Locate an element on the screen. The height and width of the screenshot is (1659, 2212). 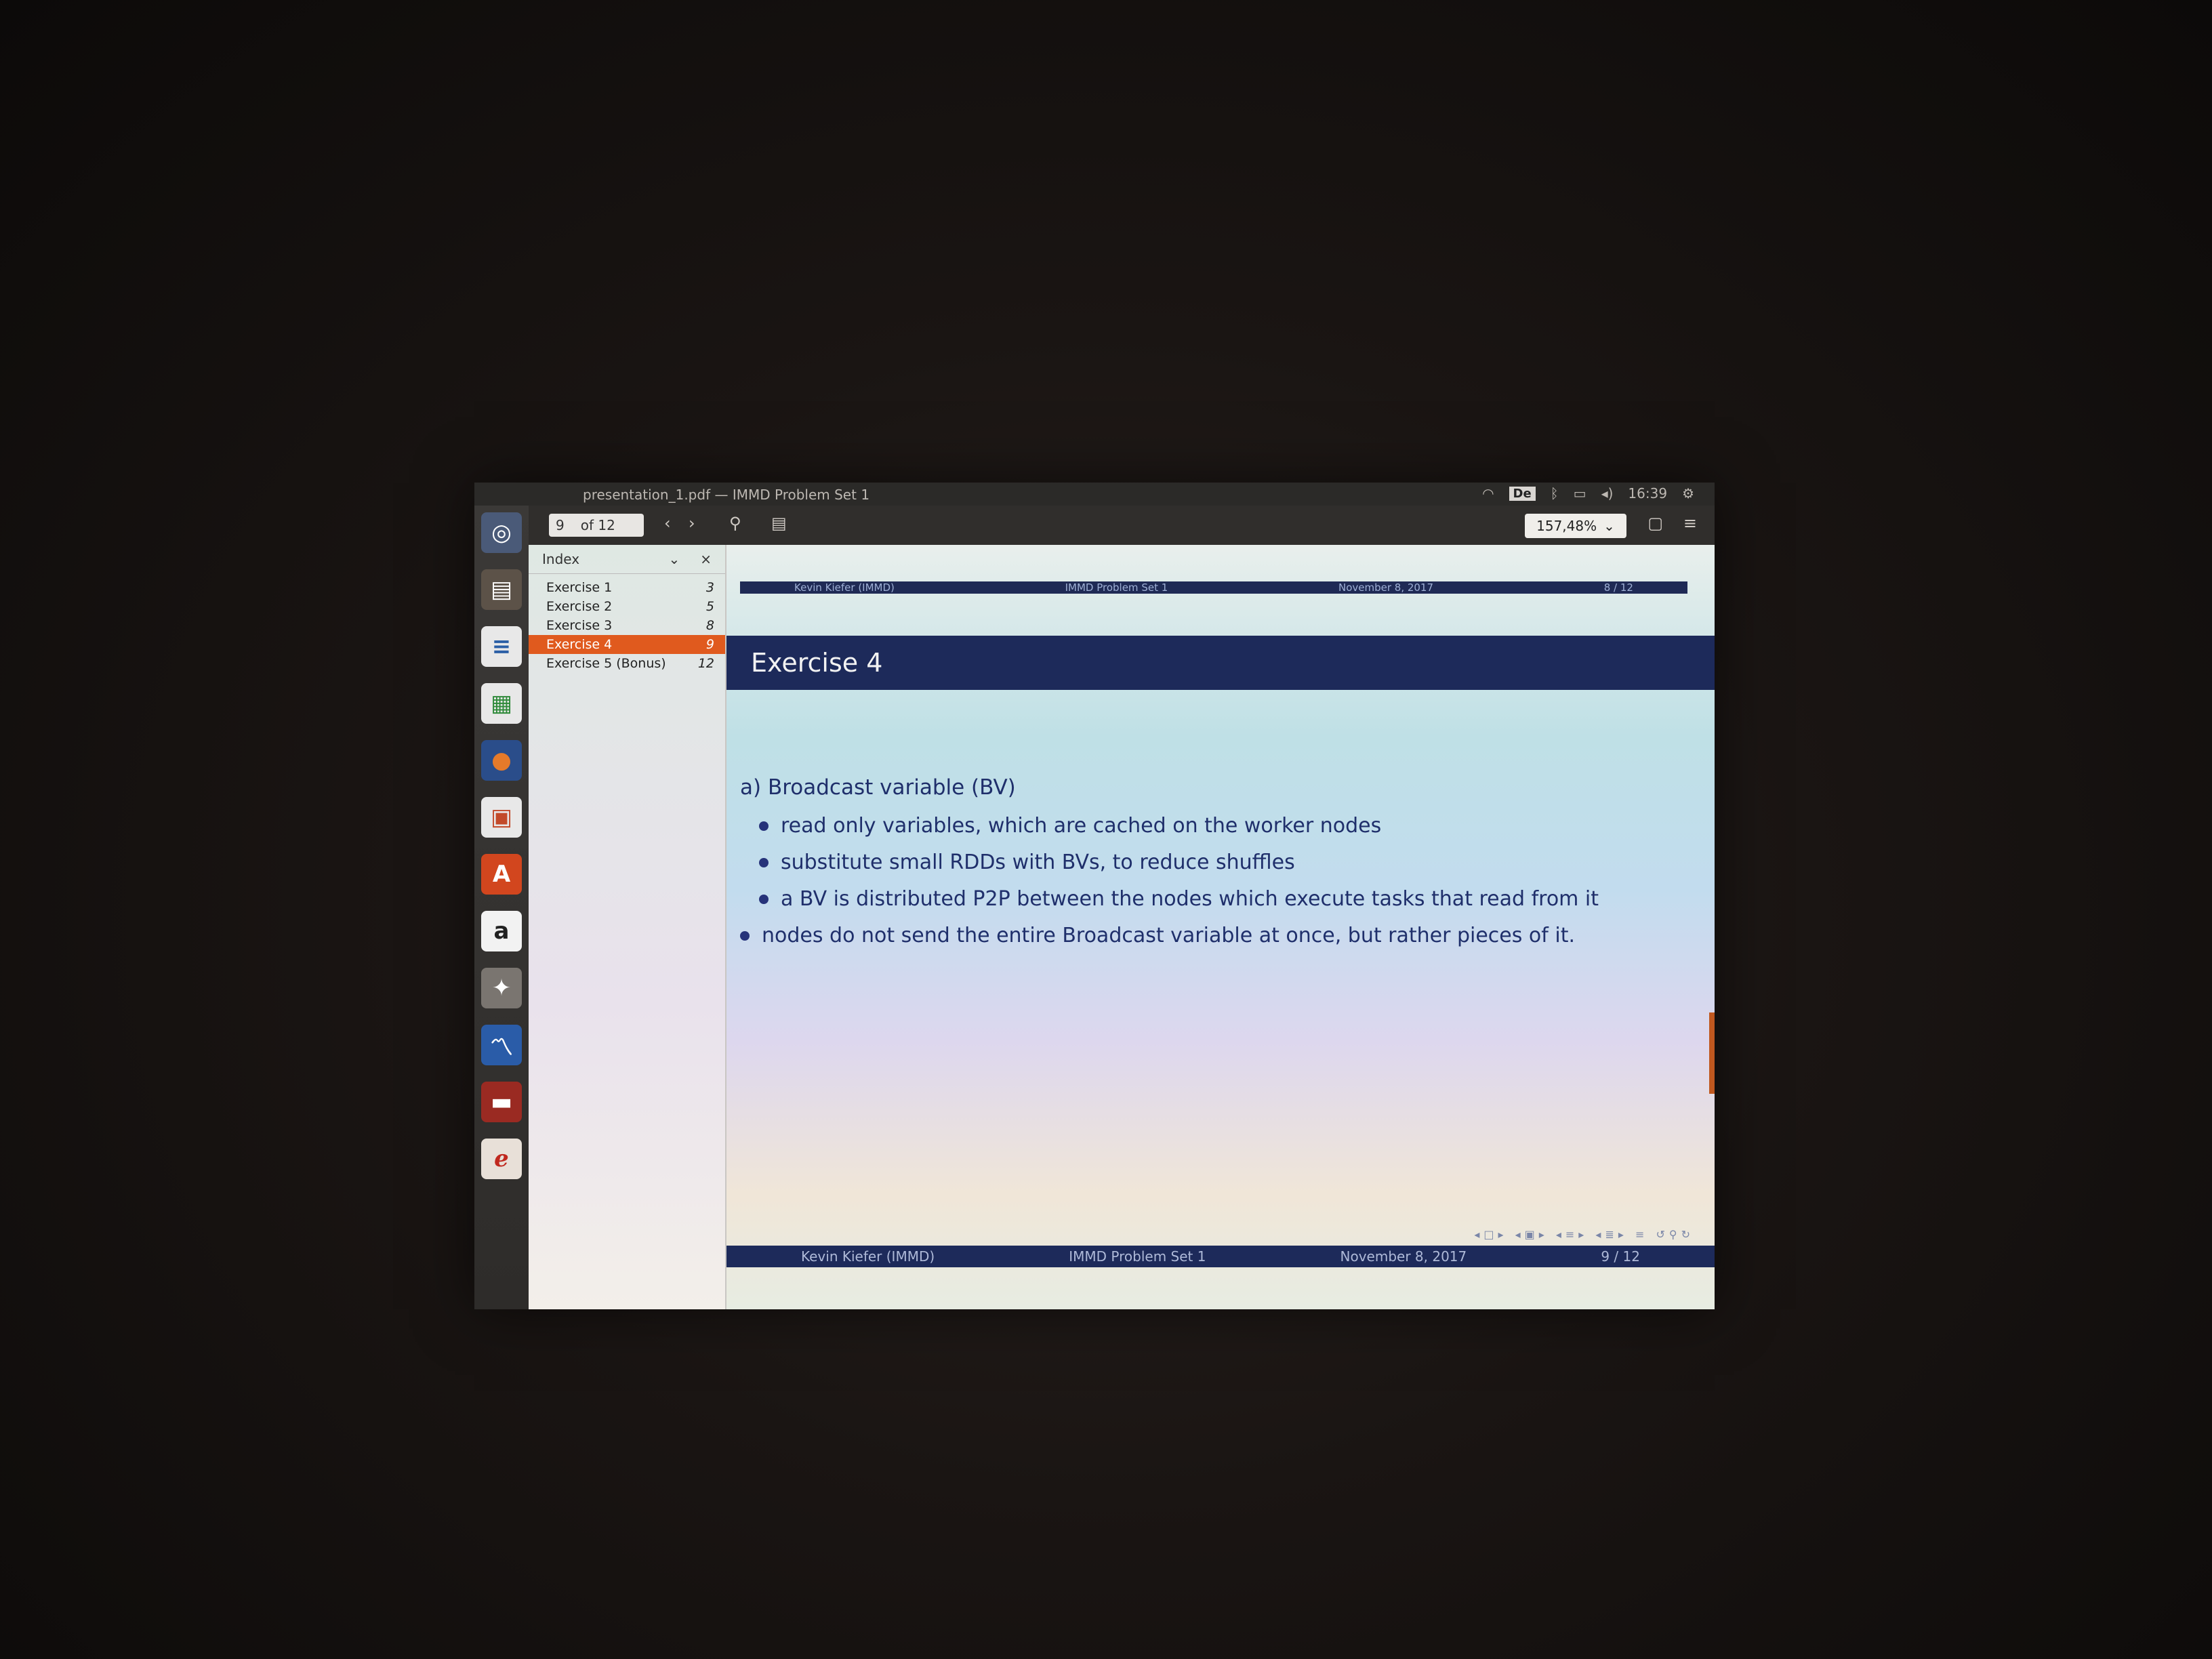
sidebar-title: Index is located at coordinates (560, 559).